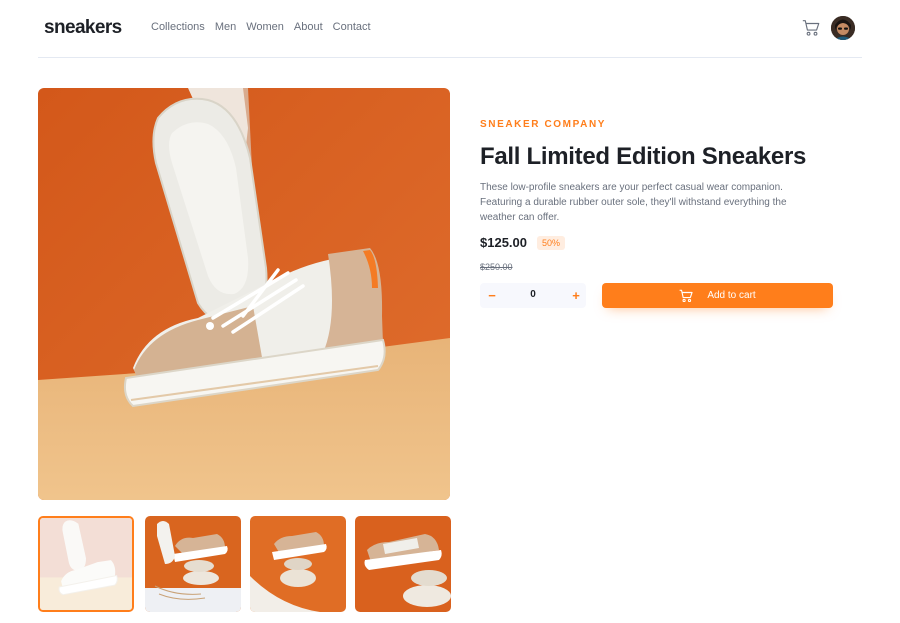 This screenshot has height=623, width=900. What do you see at coordinates (265, 27) in the screenshot?
I see `nav-item-women: Women` at bounding box center [265, 27].